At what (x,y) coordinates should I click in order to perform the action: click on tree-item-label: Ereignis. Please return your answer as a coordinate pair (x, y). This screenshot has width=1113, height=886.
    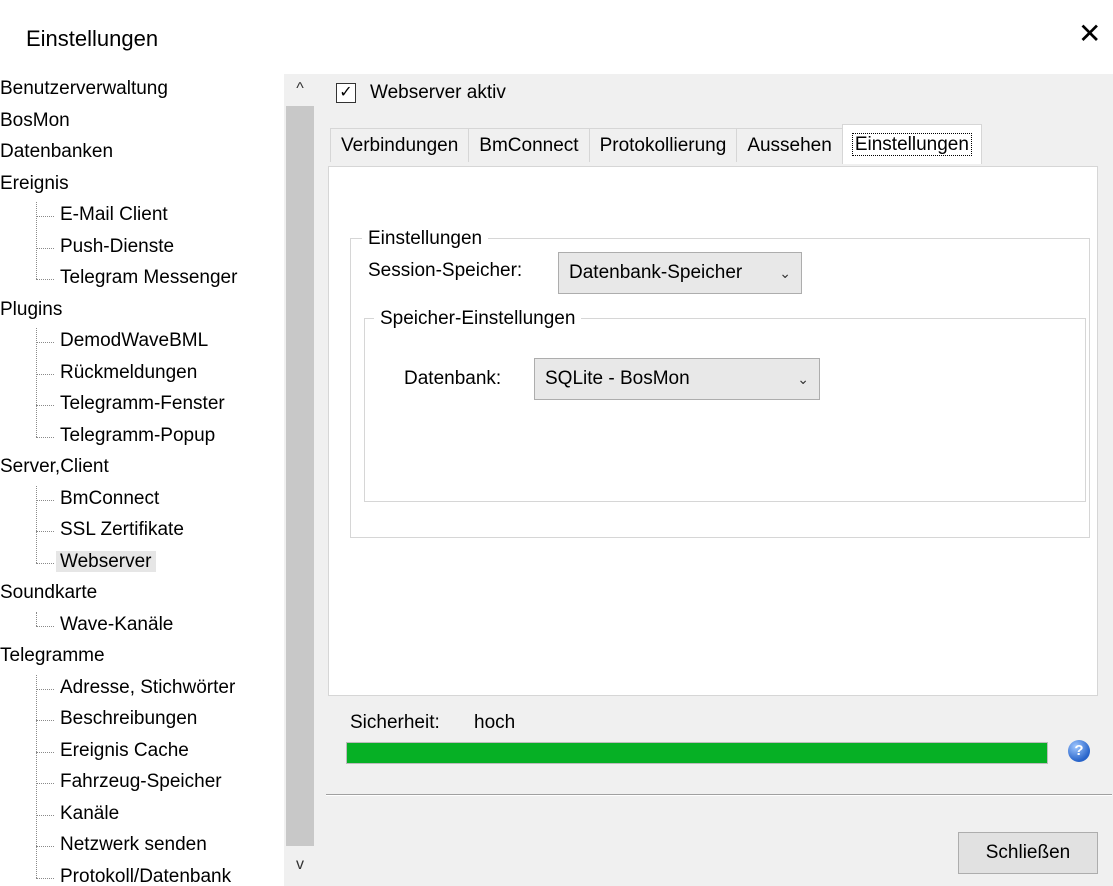
    Looking at the image, I should click on (34, 183).